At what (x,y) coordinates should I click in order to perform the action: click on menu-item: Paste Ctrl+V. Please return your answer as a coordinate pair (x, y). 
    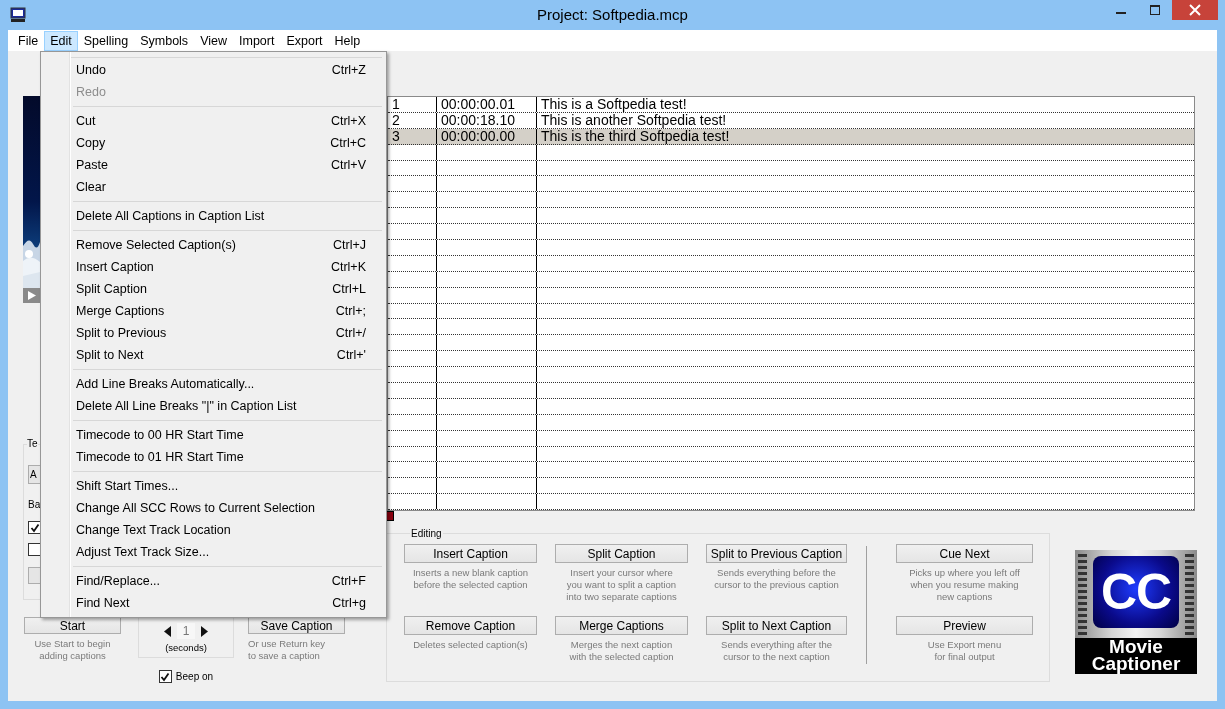
    Looking at the image, I should click on (213, 165).